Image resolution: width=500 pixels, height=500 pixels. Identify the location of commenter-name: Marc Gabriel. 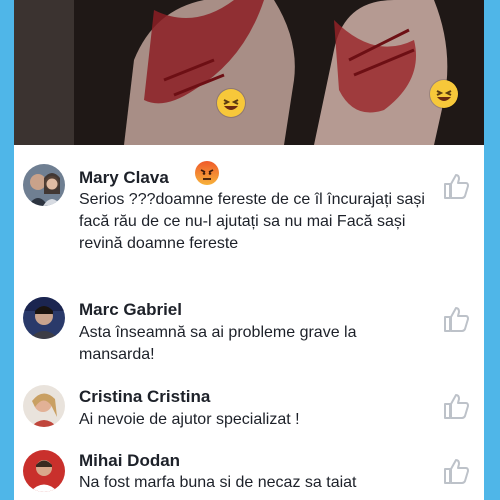
(130, 310).